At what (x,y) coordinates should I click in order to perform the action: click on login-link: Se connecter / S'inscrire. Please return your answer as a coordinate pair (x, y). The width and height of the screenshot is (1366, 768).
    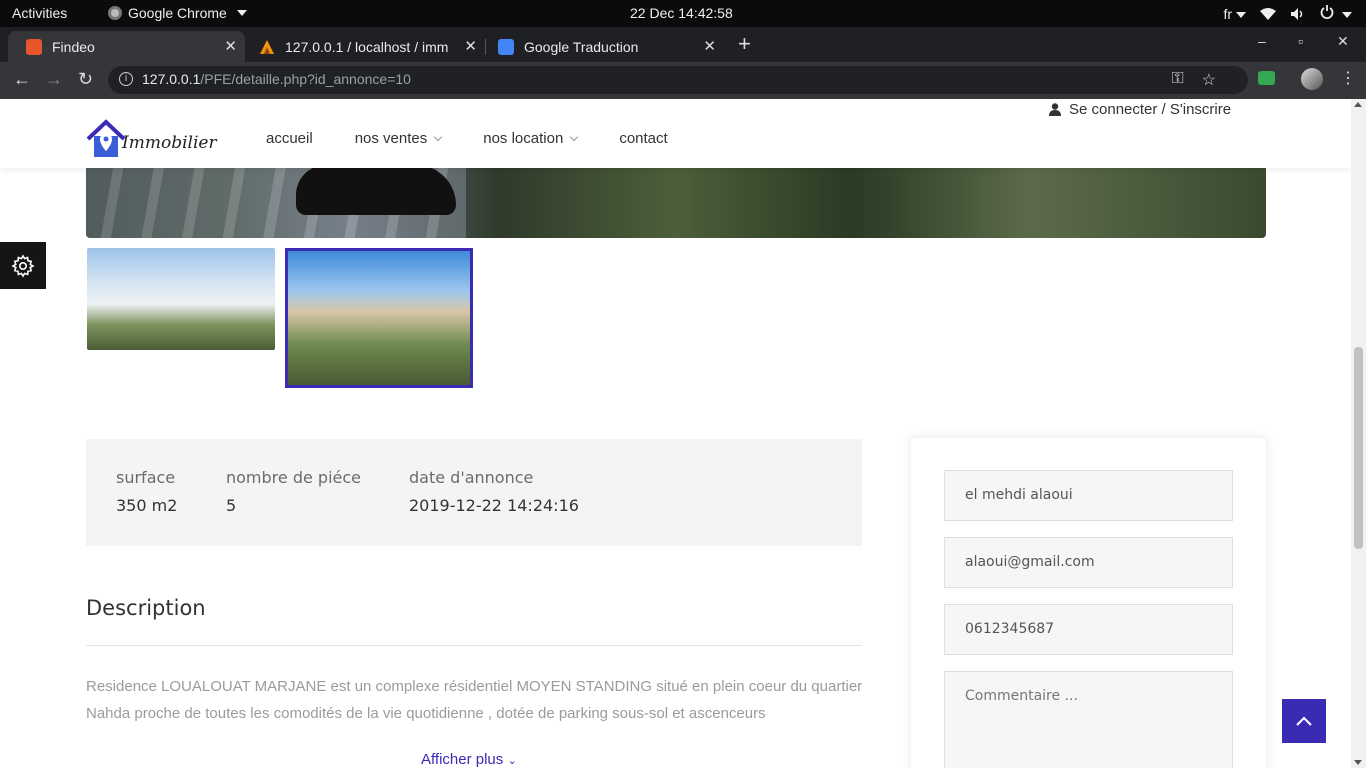
    Looking at the image, I should click on (1140, 109).